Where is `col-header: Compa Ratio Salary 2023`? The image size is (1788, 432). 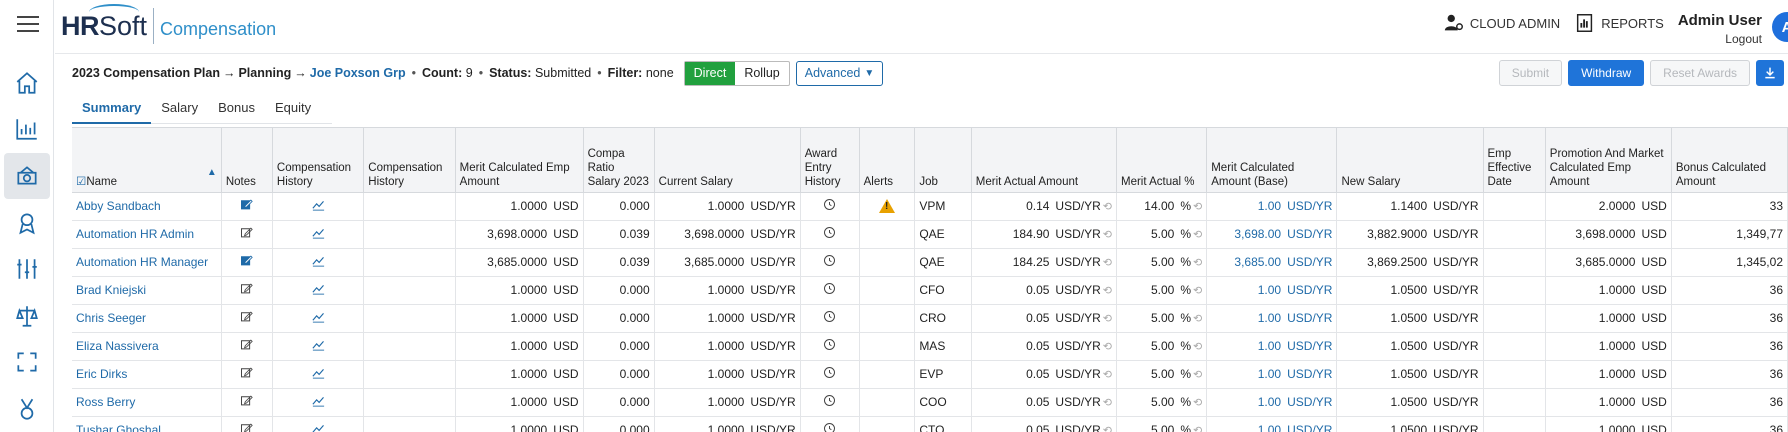 col-header: Compa Ratio Salary 2023 is located at coordinates (619, 160).